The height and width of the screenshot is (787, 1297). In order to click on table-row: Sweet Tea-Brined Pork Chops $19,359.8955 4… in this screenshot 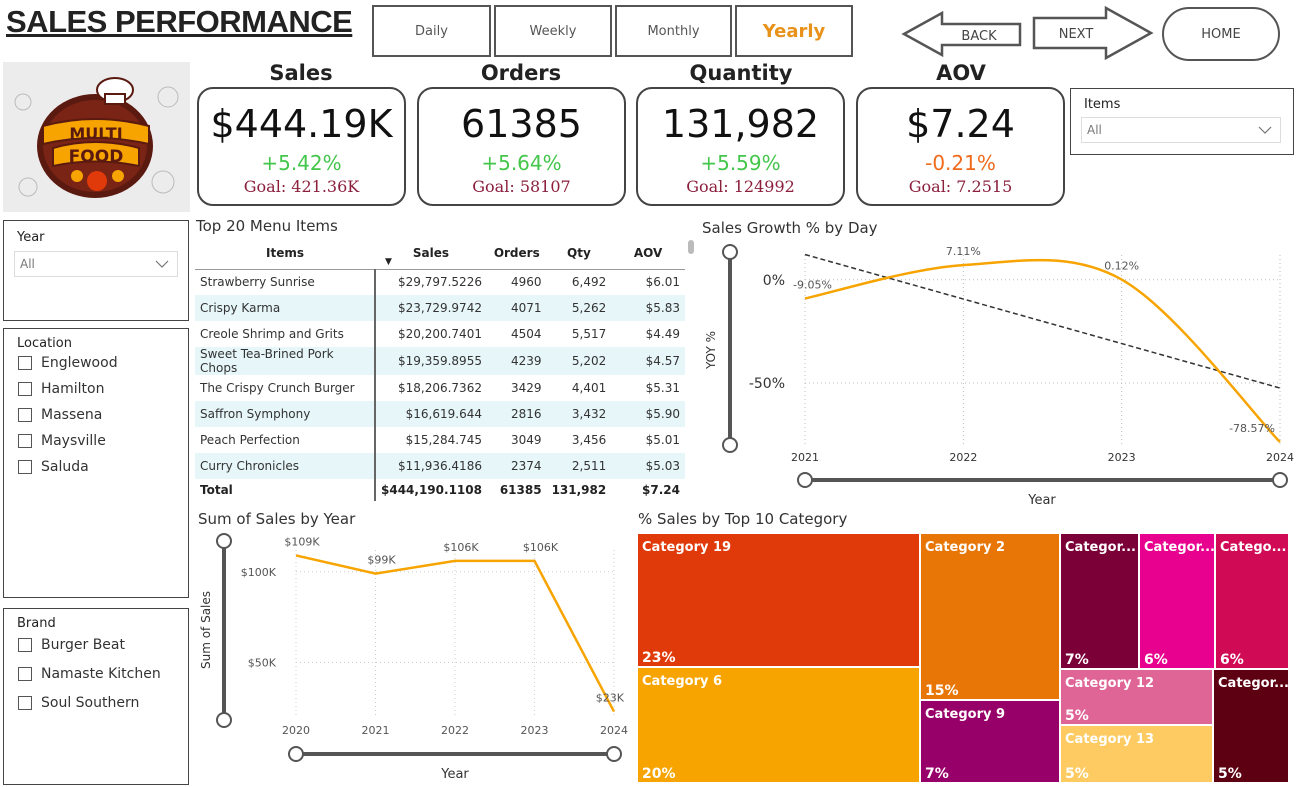, I will do `click(440, 361)`.